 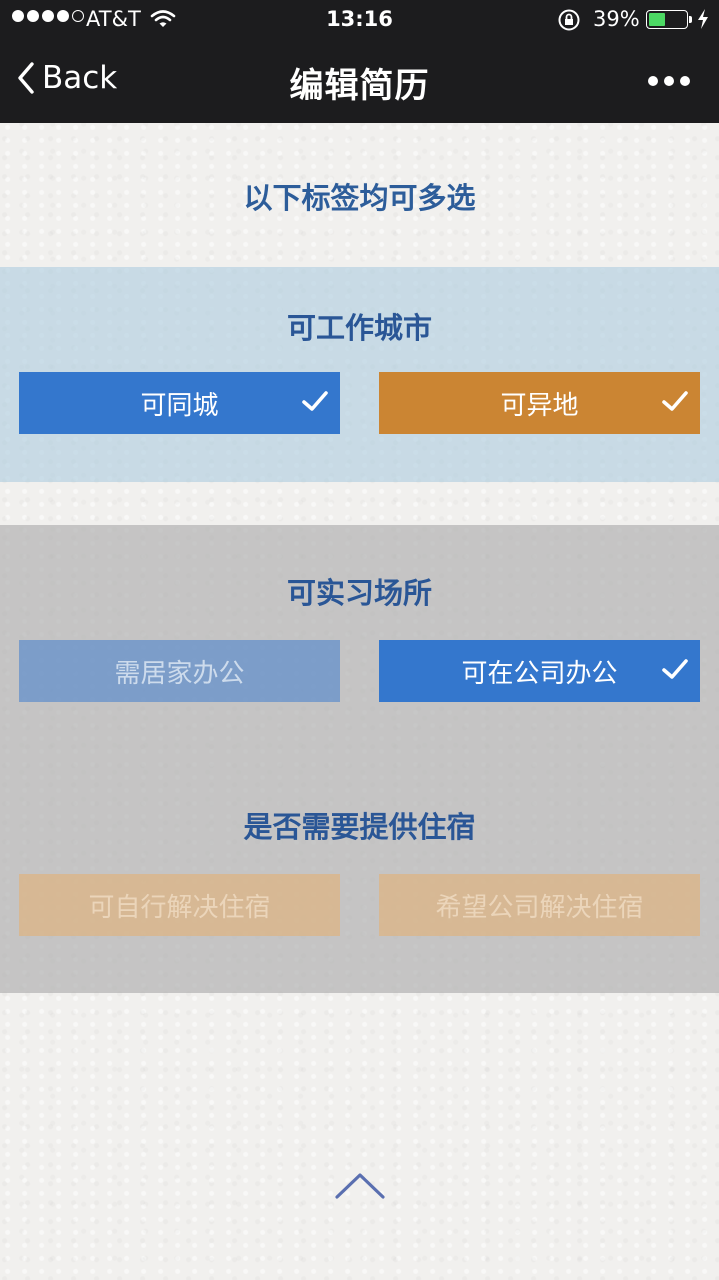 I want to click on battery-icon, so click(x=669, y=19).